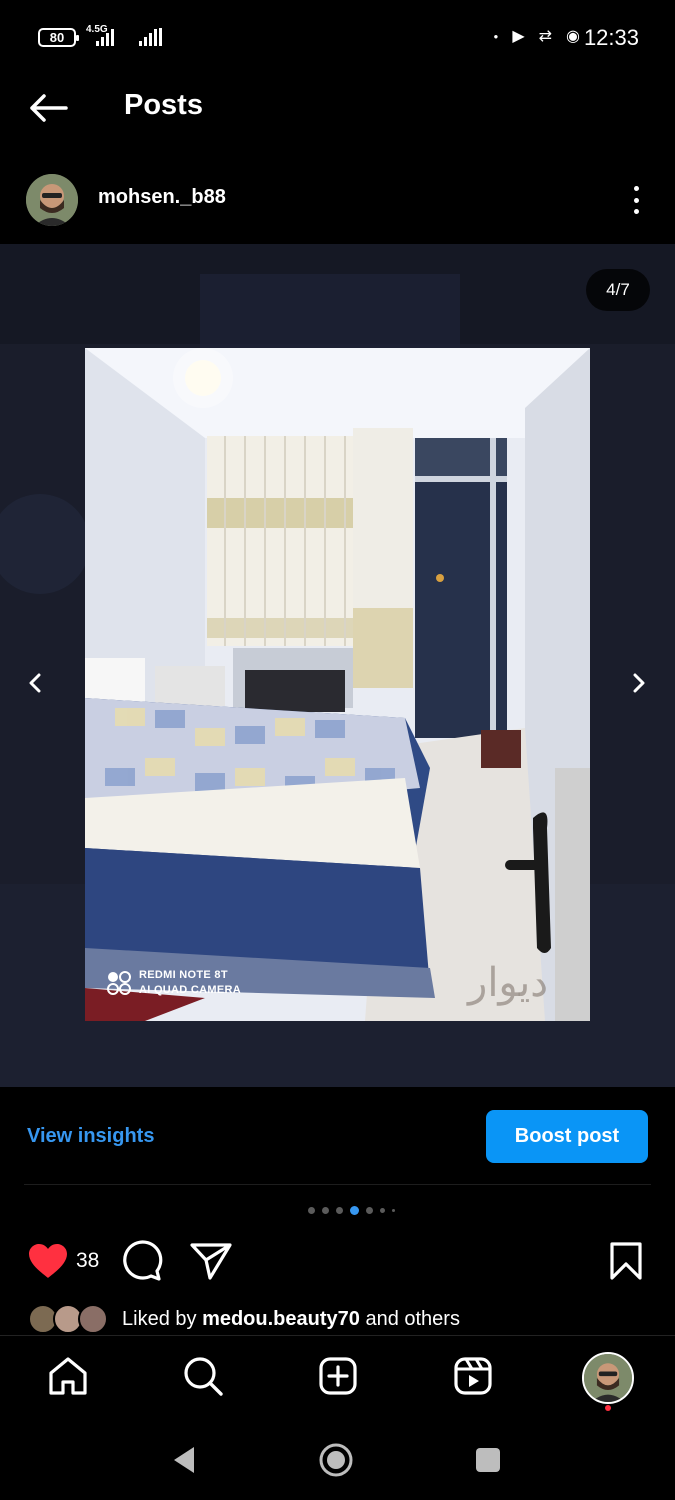  I want to click on like-button, so click(48, 1261).